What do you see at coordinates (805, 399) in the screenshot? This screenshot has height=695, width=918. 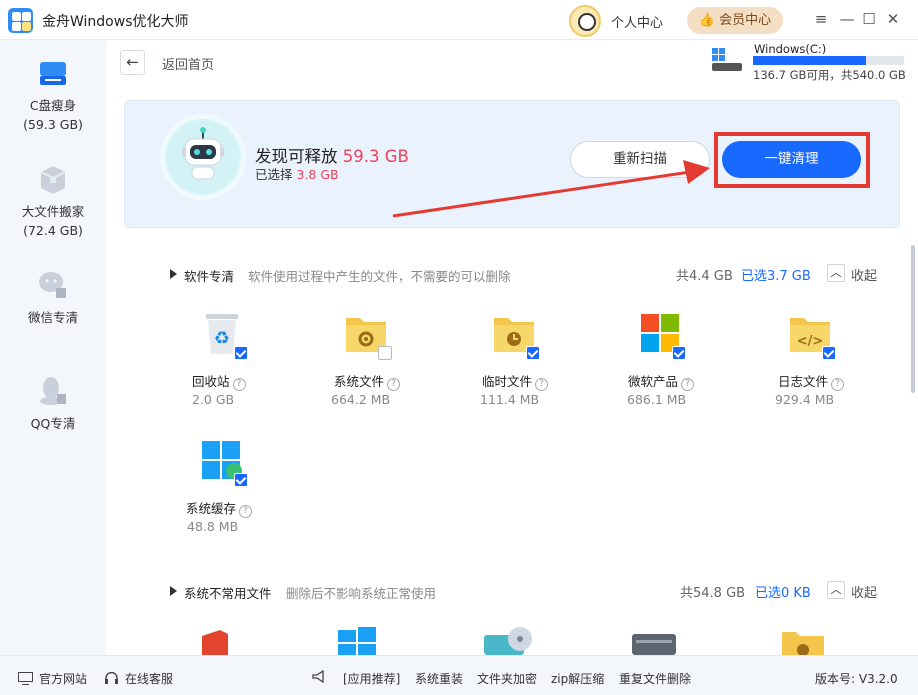 I see `clean-item-size: 929.4 MB` at bounding box center [805, 399].